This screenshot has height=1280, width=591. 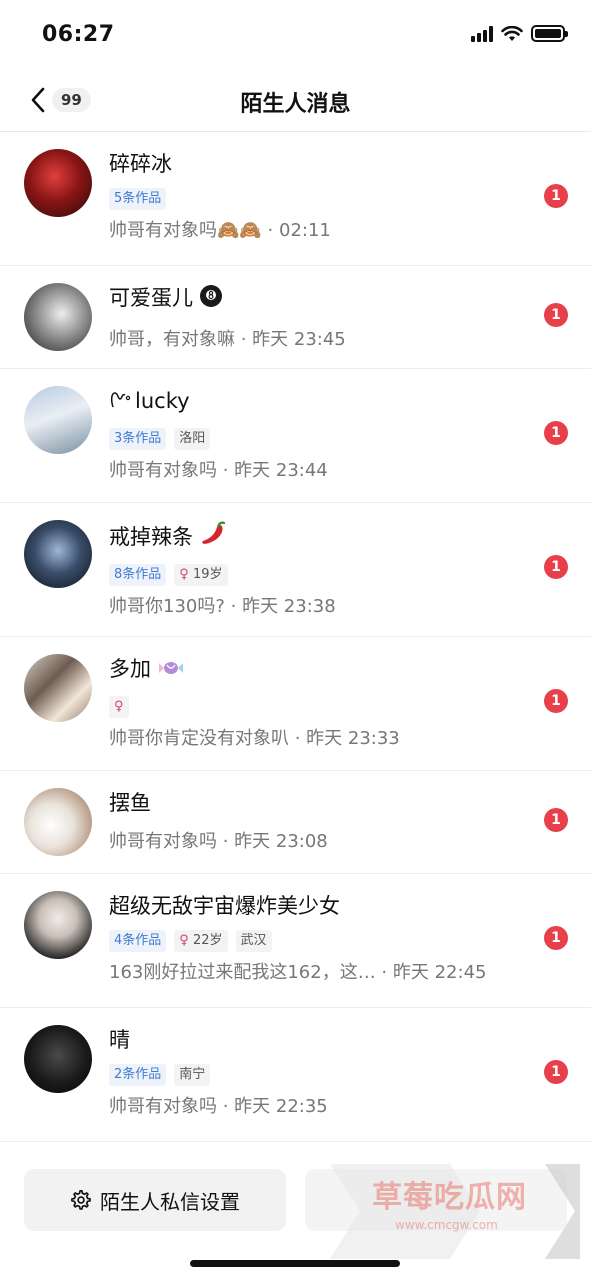 I want to click on list-item: 戒掉辣条 8条作品 ♀ 19岁 帅哥你130吗? · 昨天 23:38 1, so click(x=295, y=570).